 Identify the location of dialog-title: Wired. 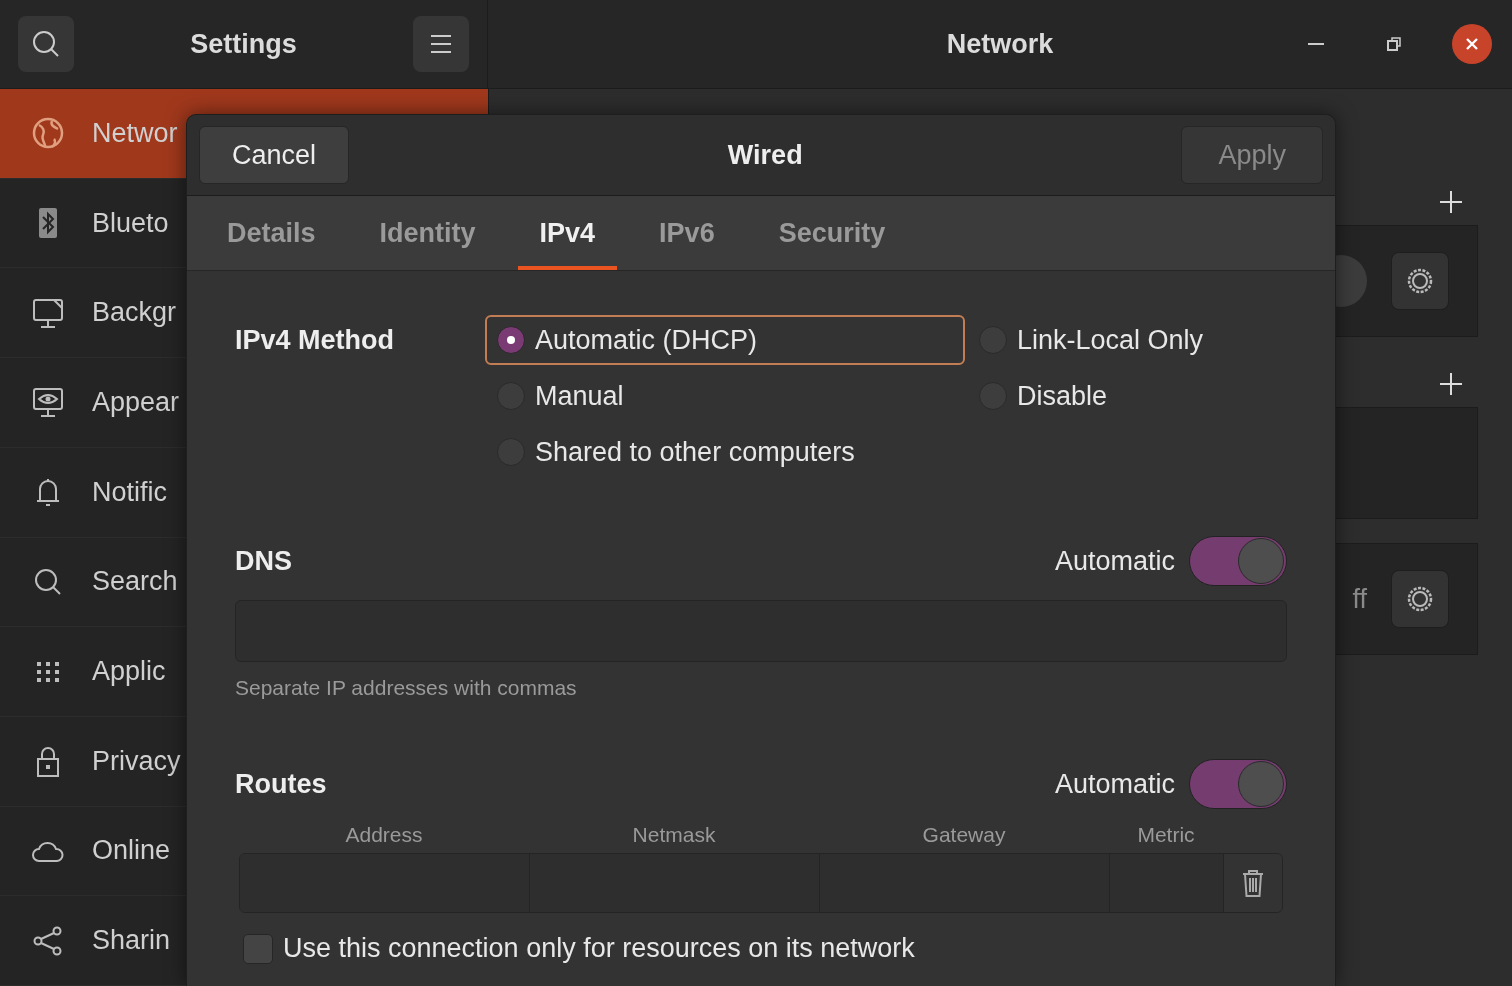
(765, 155).